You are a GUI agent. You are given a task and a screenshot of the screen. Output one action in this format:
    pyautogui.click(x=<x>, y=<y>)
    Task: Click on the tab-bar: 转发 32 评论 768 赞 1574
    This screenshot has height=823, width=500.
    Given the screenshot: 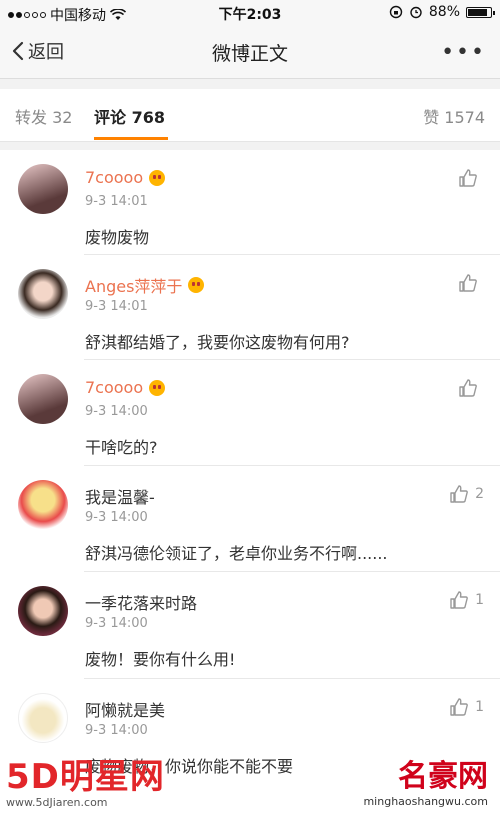 What is the action you would take?
    pyautogui.click(x=250, y=115)
    